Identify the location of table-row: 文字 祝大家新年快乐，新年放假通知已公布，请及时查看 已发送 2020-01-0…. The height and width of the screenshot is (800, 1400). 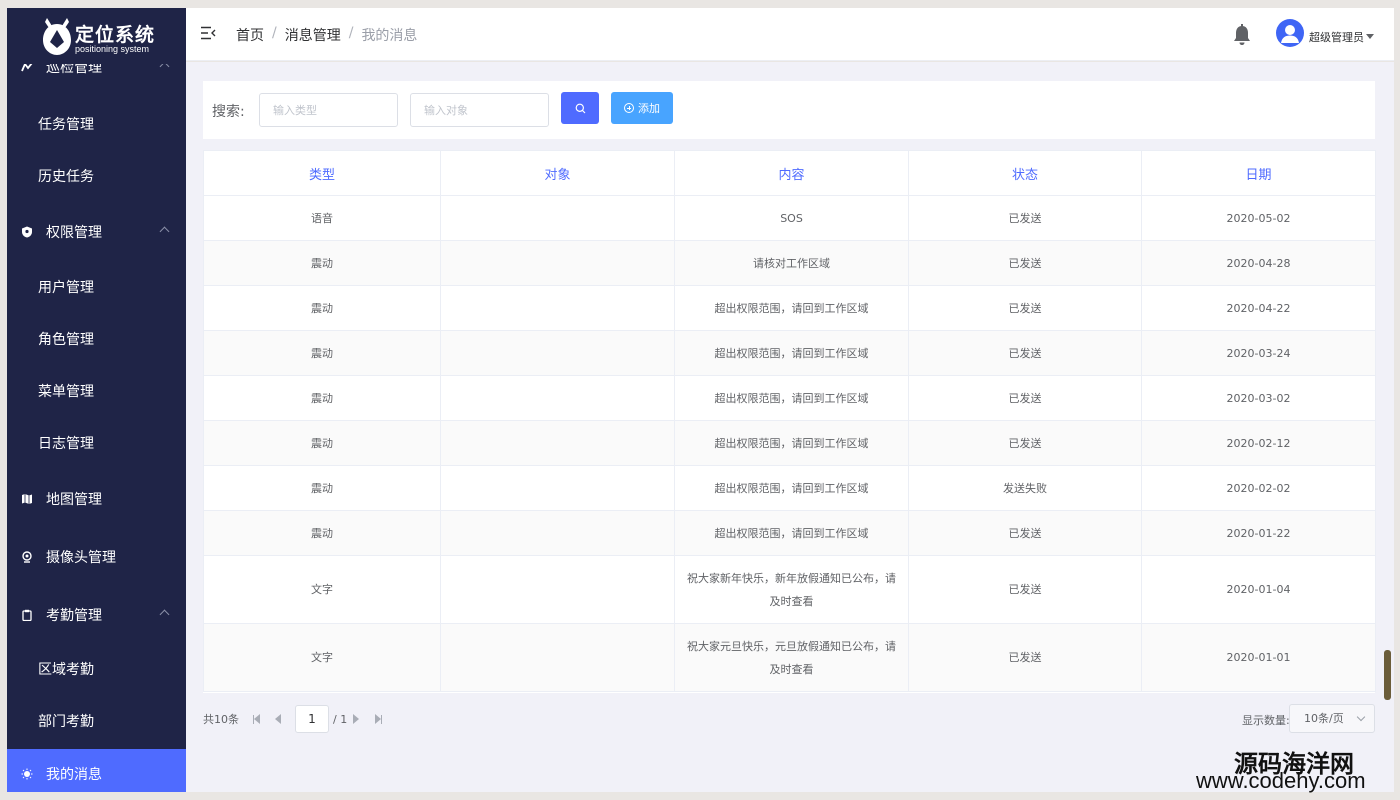
(789, 589).